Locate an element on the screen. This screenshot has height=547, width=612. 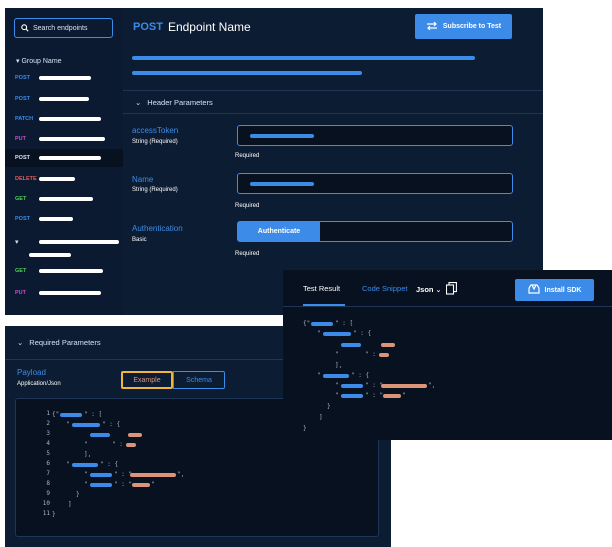
install-sdk-button: Install SDK is located at coordinates (554, 290).